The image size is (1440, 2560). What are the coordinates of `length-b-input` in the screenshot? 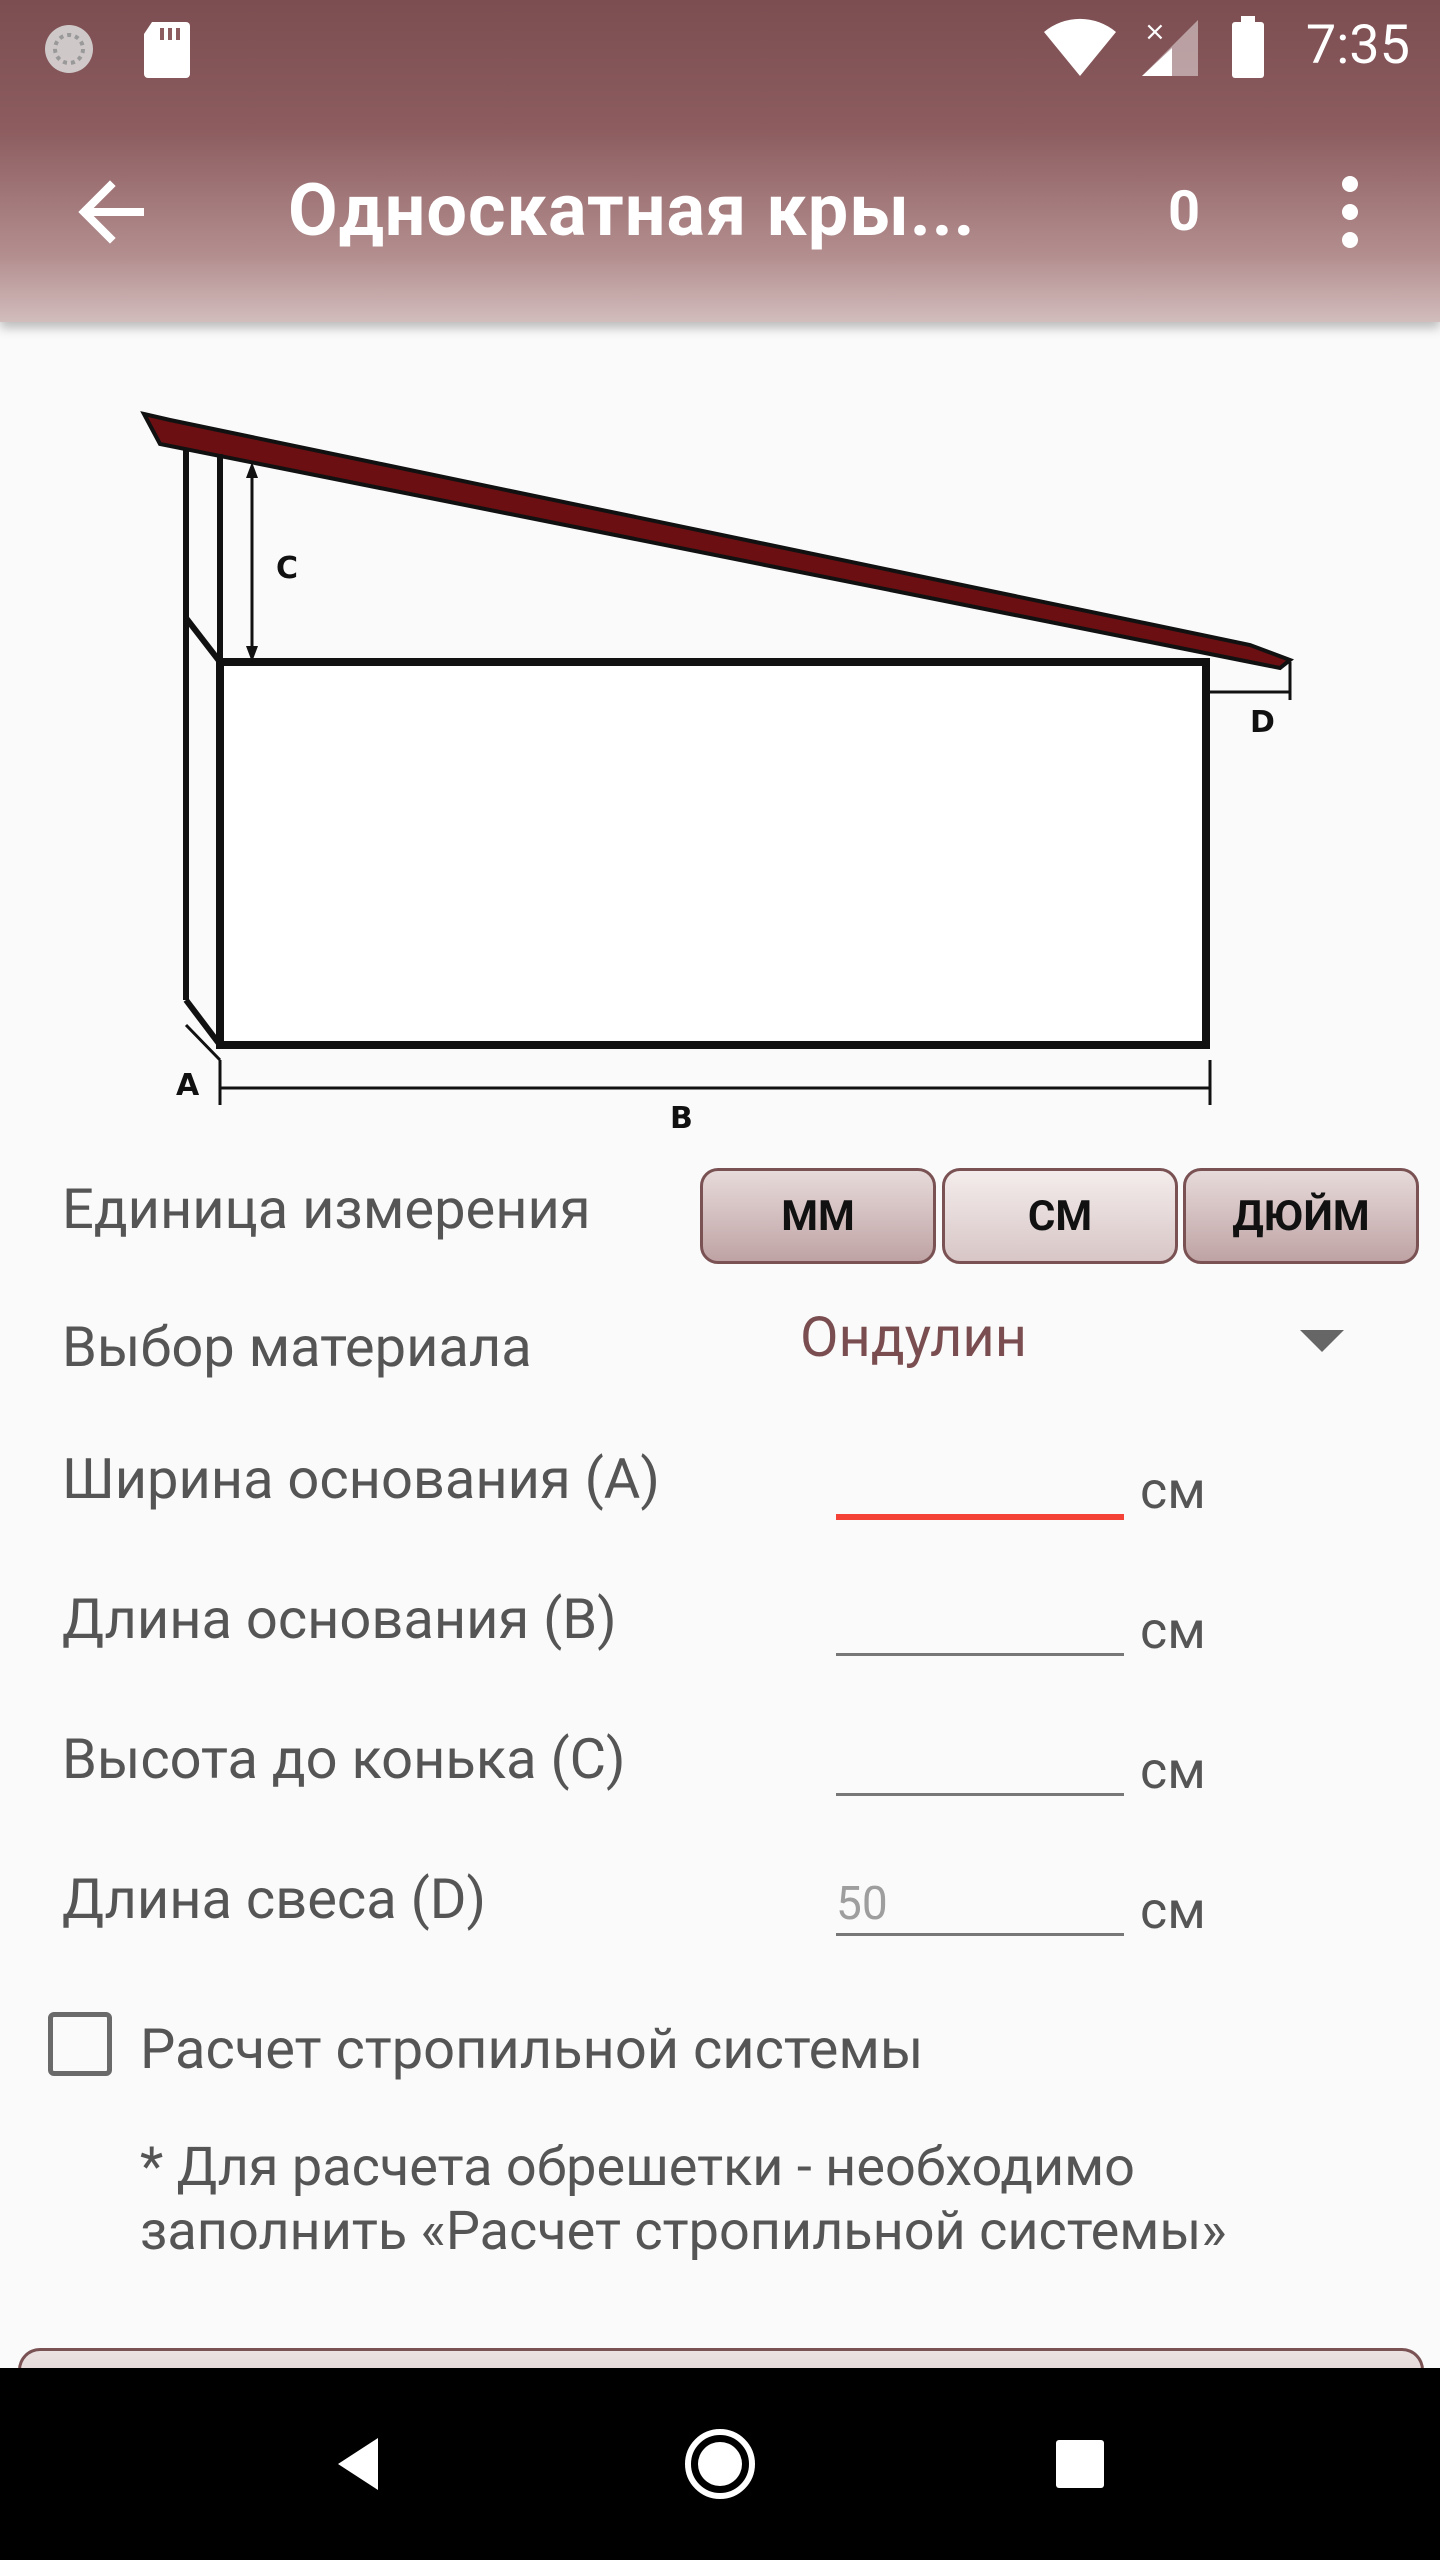 It's located at (980, 1626).